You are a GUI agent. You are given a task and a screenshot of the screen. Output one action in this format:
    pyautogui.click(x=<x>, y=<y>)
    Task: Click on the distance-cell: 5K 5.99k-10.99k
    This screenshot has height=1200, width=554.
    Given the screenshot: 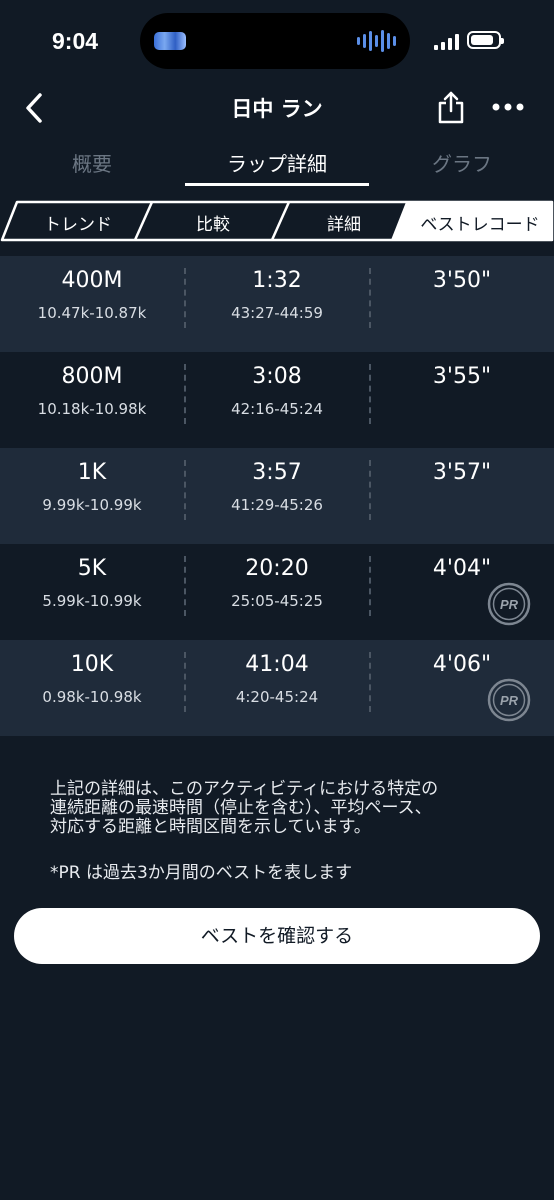 What is the action you would take?
    pyautogui.click(x=92, y=592)
    